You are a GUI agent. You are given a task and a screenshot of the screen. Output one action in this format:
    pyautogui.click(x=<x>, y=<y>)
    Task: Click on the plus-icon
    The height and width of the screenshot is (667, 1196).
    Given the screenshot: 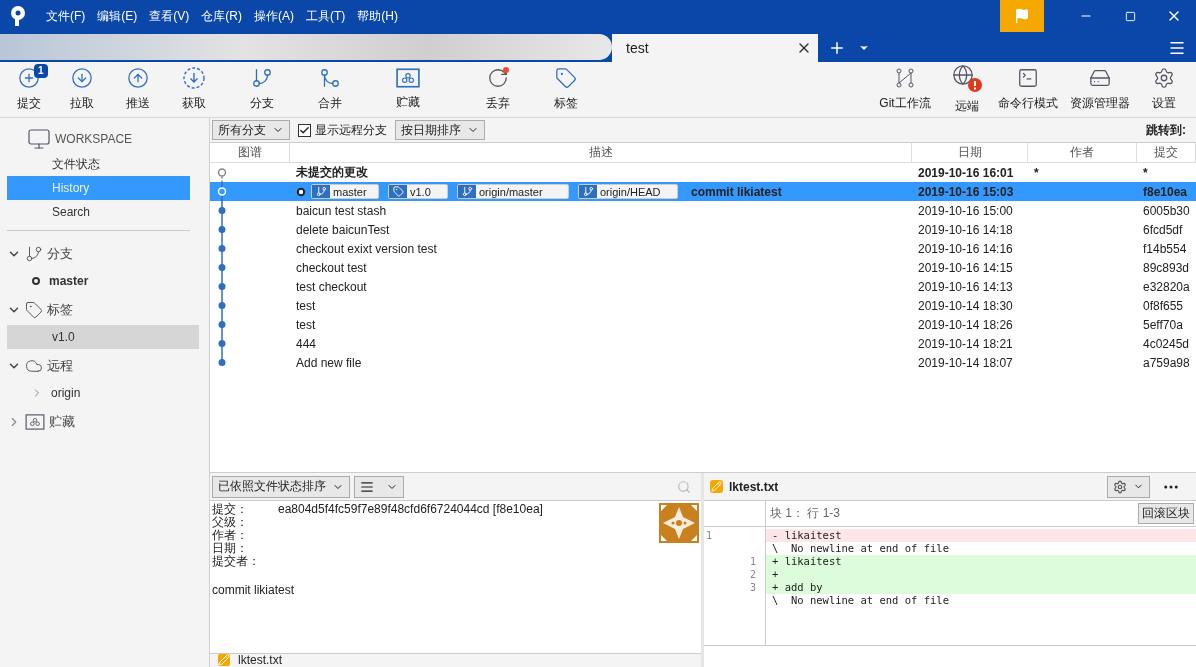 What is the action you would take?
    pyautogui.click(x=29, y=78)
    